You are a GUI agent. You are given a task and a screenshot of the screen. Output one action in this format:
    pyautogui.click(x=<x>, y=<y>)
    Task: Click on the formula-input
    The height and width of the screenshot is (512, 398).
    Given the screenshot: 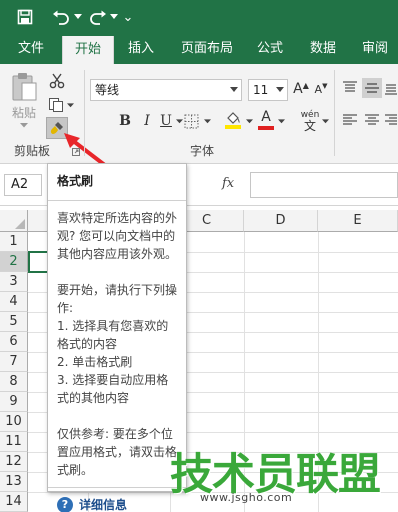 What is the action you would take?
    pyautogui.click(x=324, y=185)
    